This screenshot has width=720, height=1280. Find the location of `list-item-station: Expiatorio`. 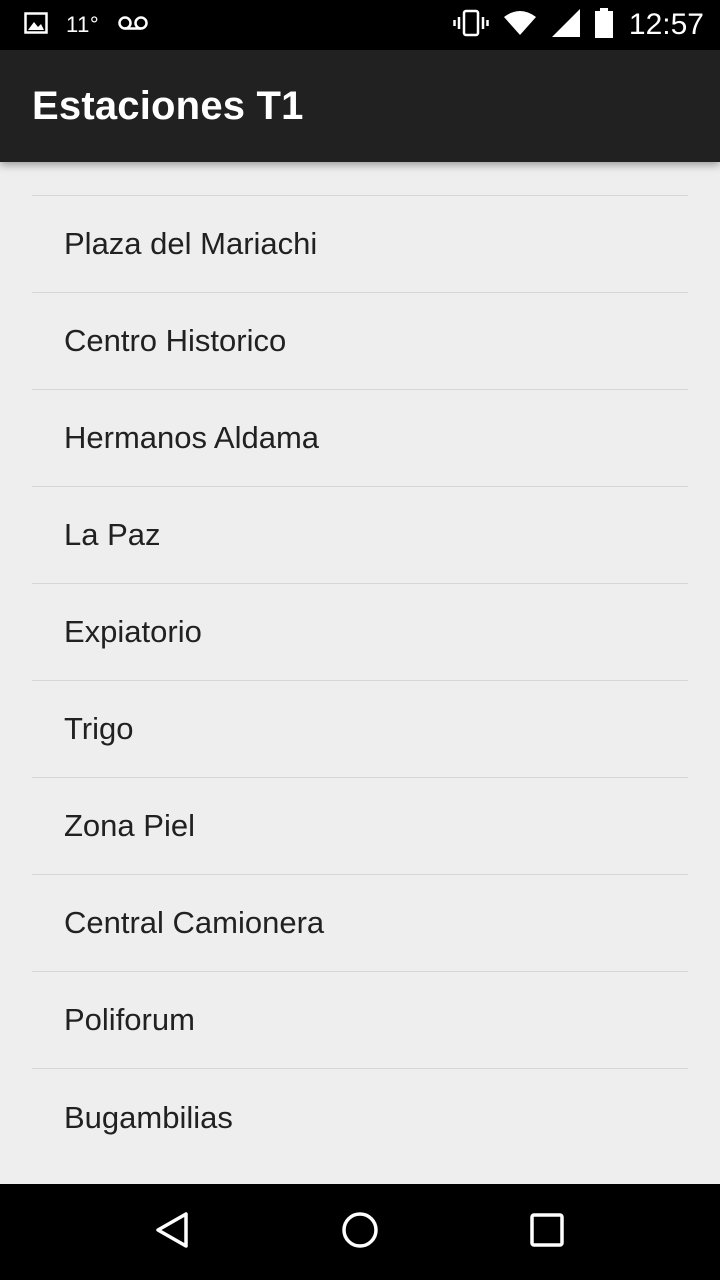

list-item-station: Expiatorio is located at coordinates (360, 632).